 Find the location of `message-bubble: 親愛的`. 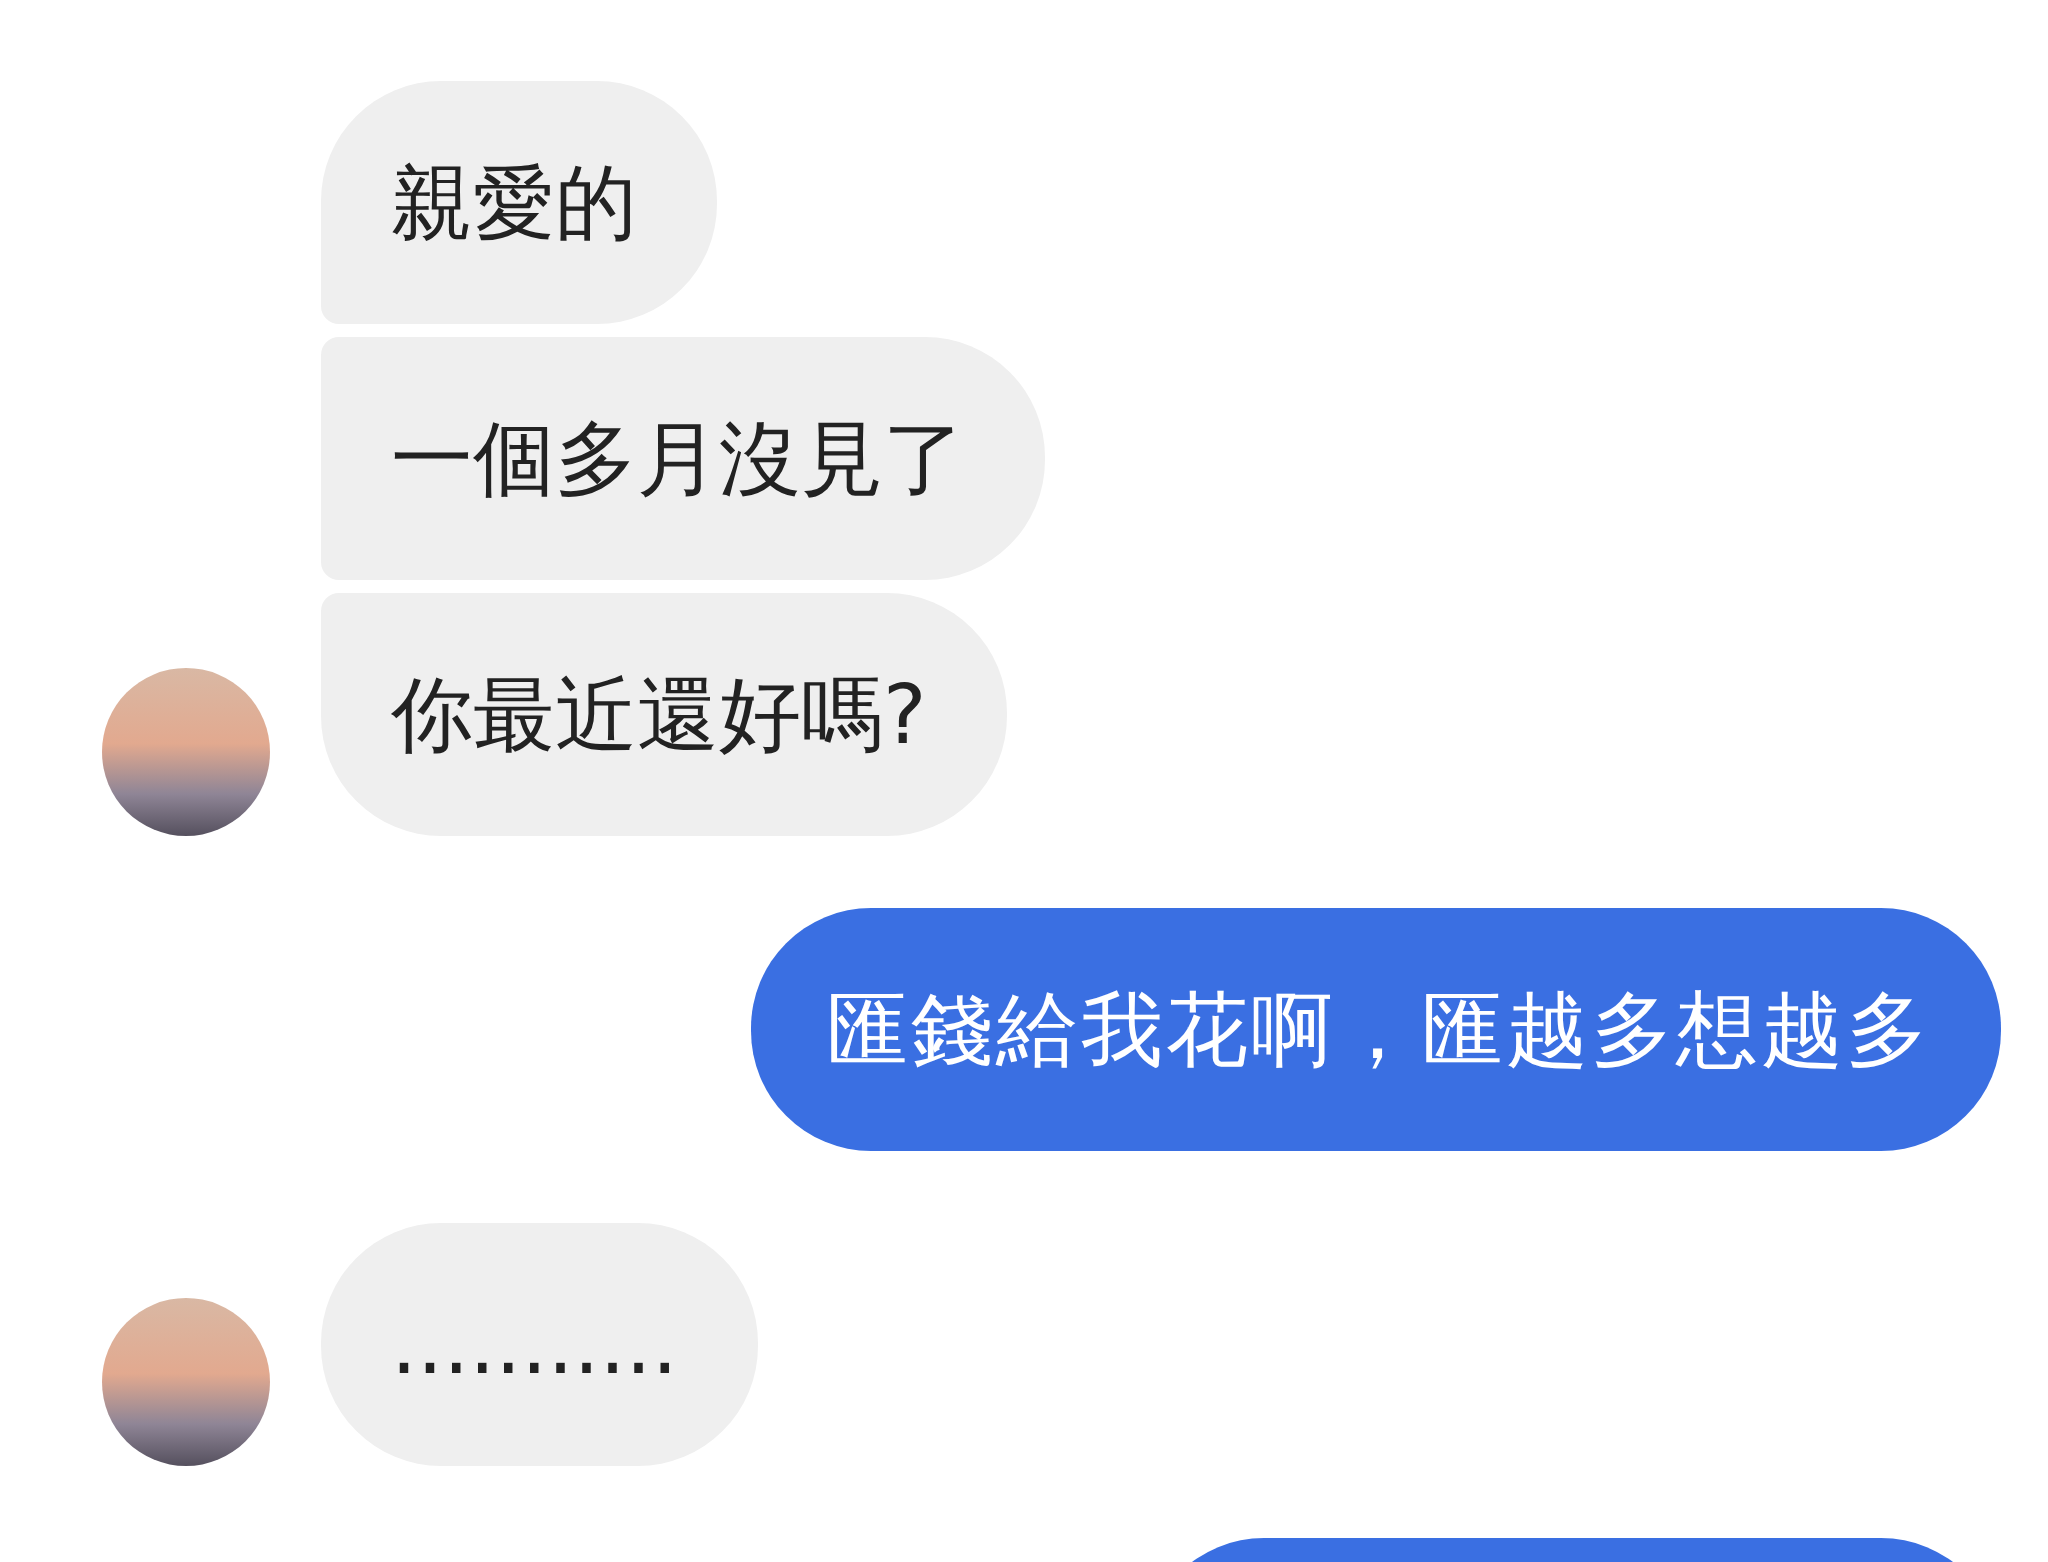

message-bubble: 親愛的 is located at coordinates (519, 202).